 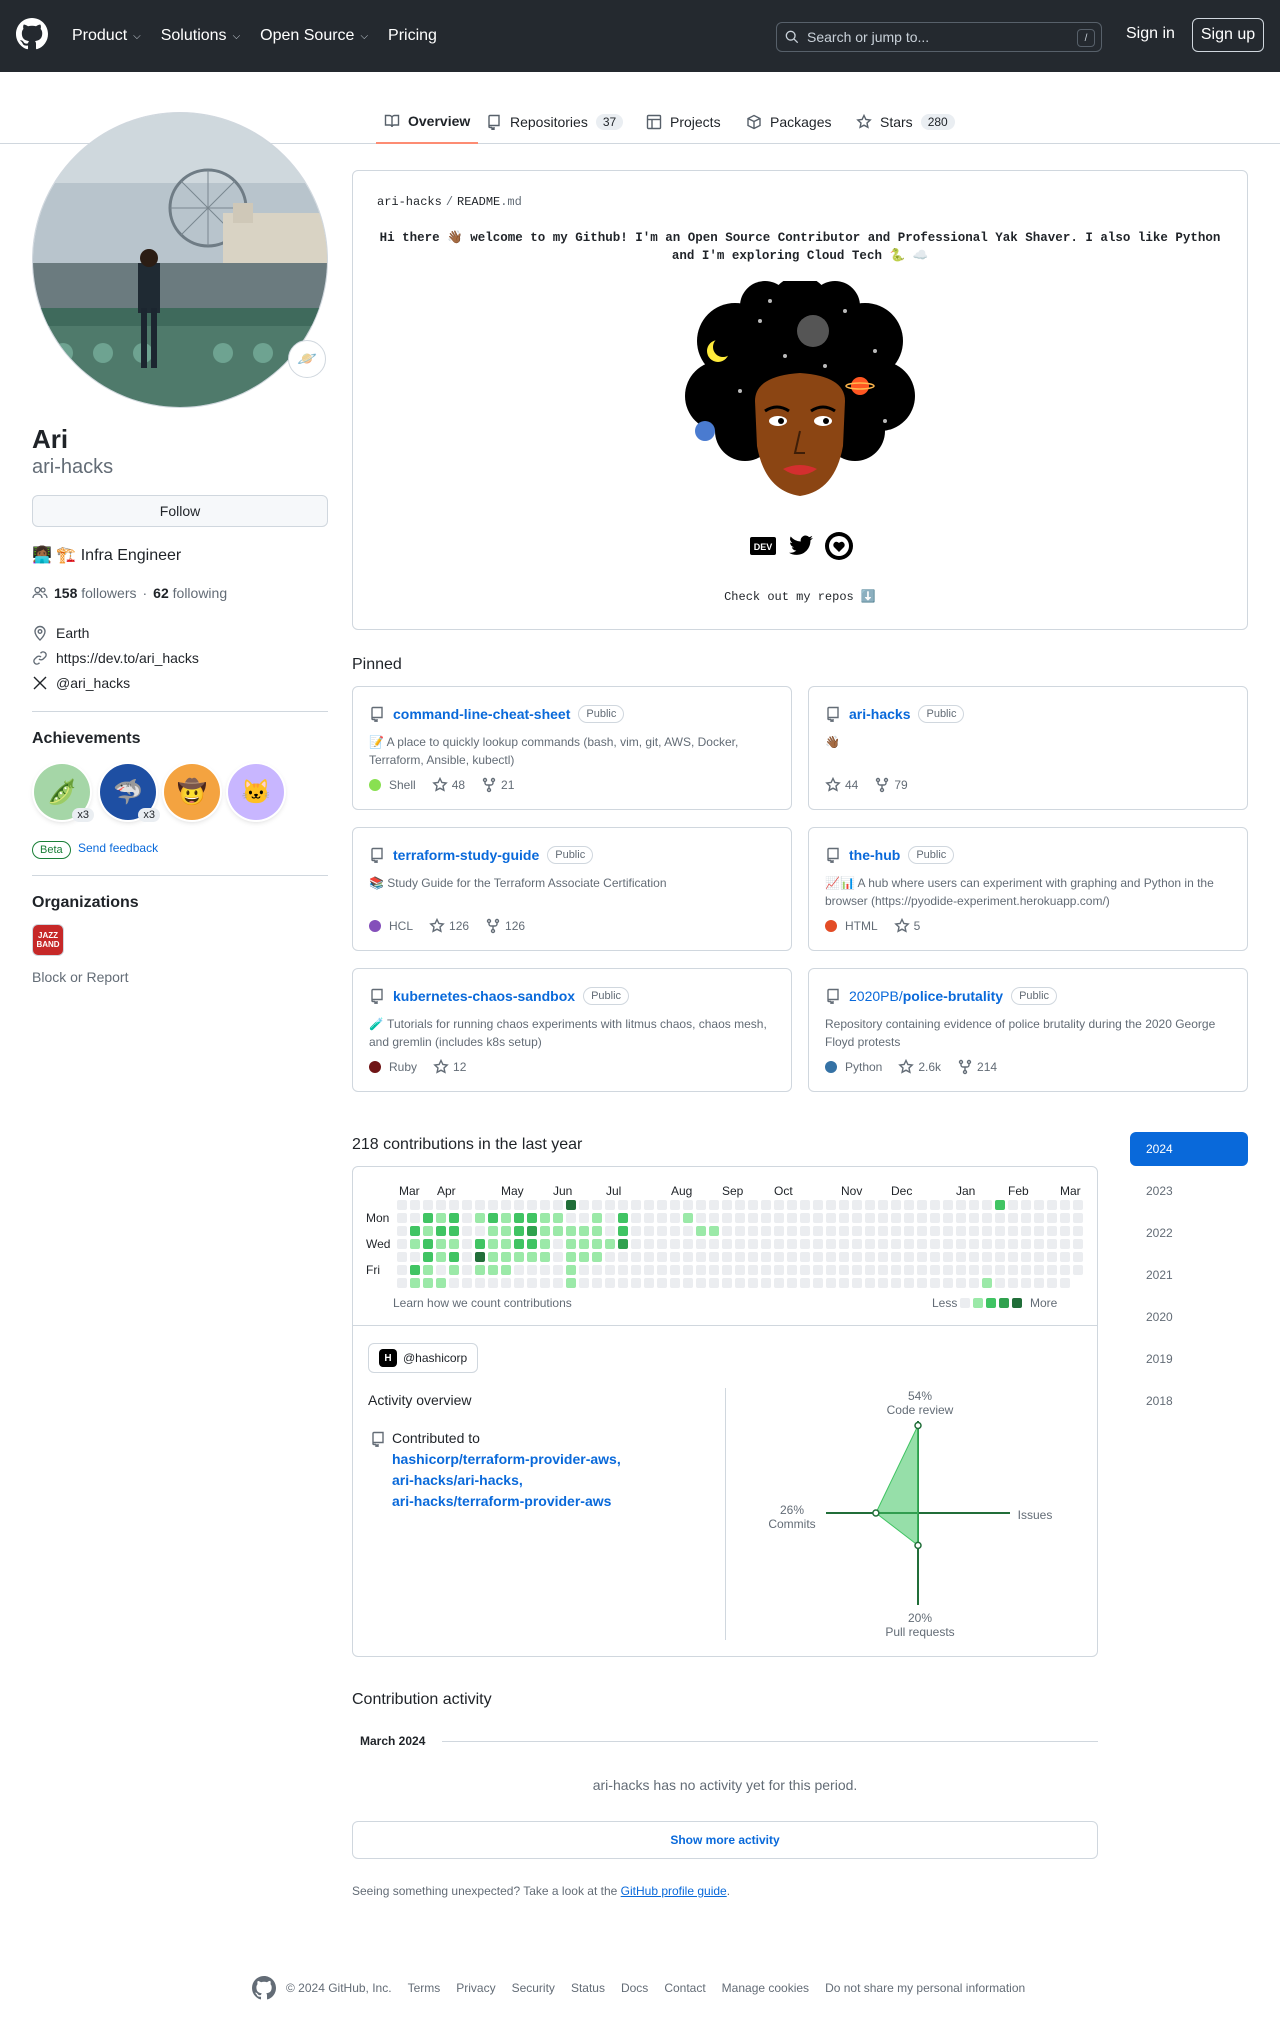 What do you see at coordinates (1189, 1149) in the screenshot?
I see `year-link: 2024` at bounding box center [1189, 1149].